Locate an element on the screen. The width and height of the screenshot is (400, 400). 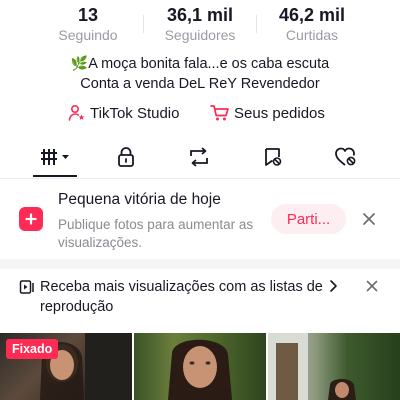
tab-private is located at coordinates (126, 157).